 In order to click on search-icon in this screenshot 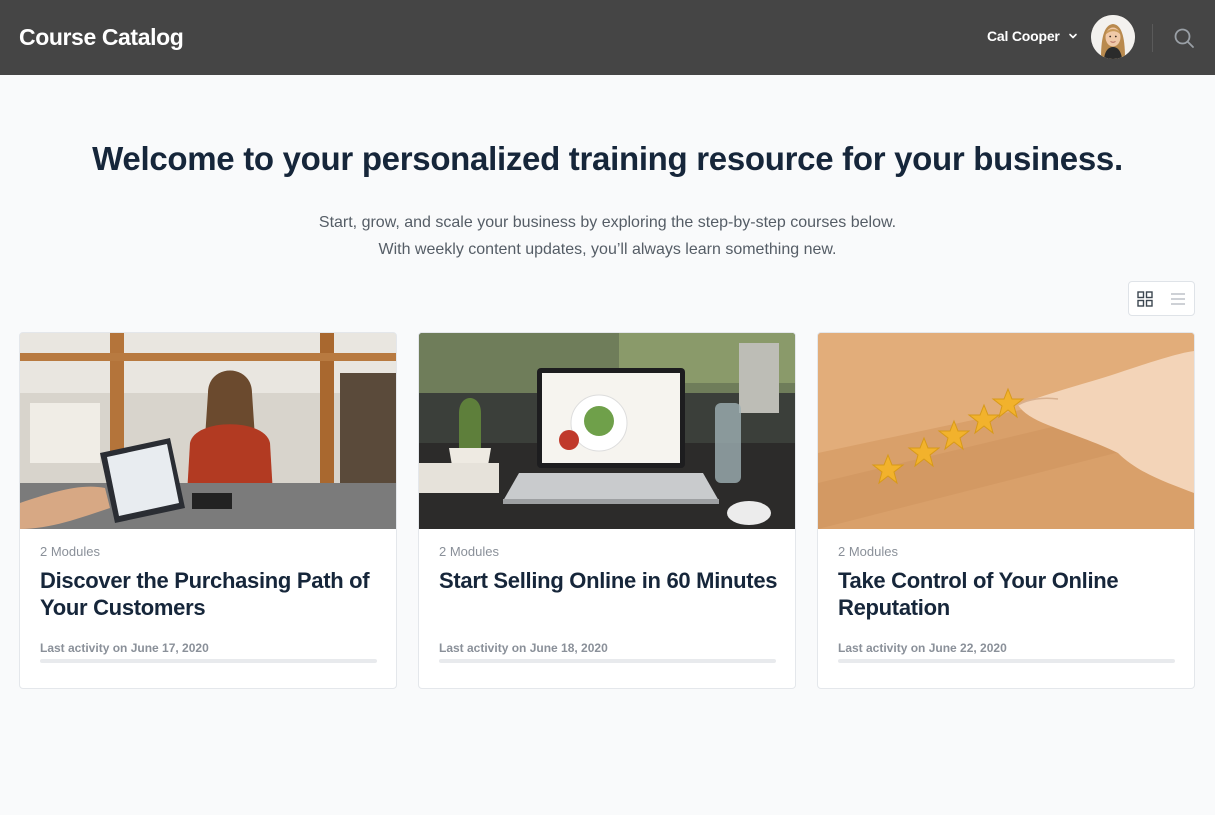, I will do `click(1184, 38)`.